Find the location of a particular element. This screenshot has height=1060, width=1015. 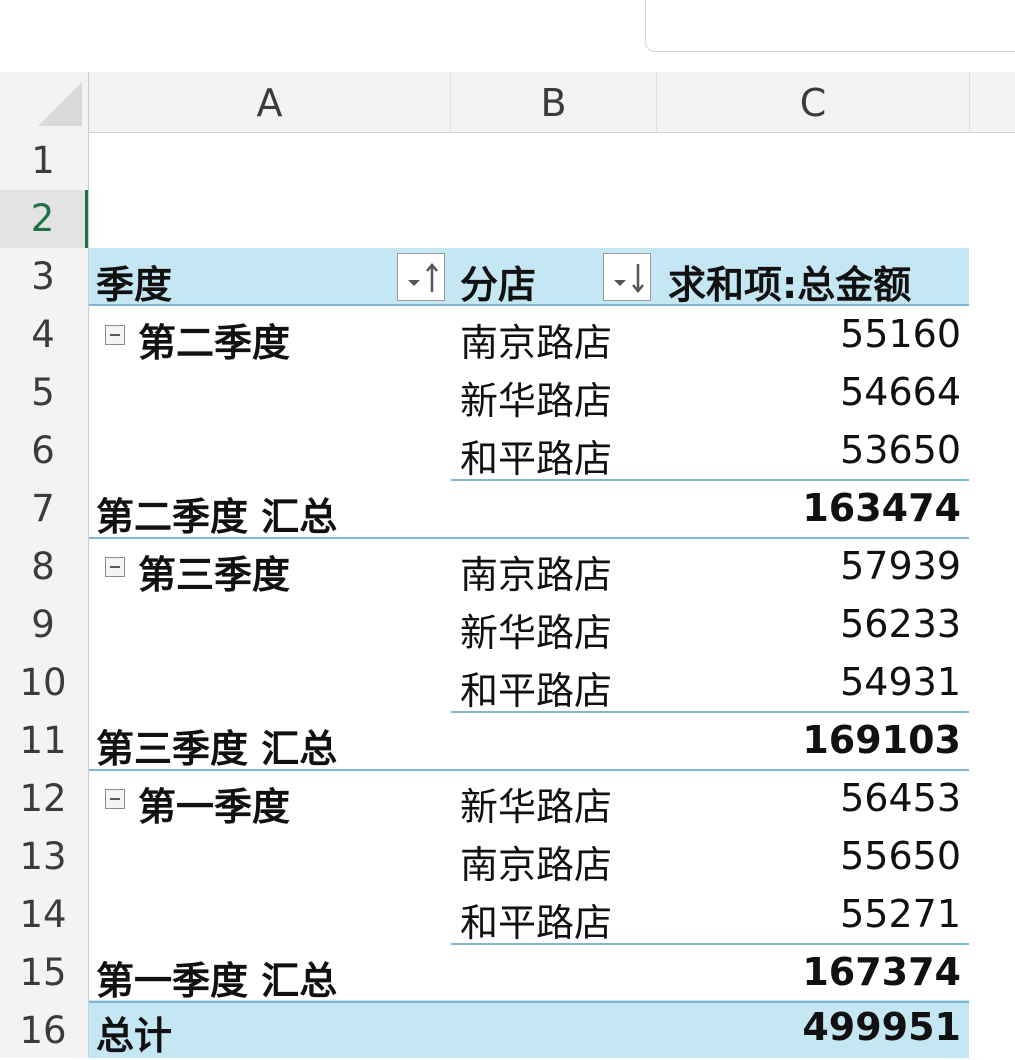

store-sort-filter-button is located at coordinates (627, 277).